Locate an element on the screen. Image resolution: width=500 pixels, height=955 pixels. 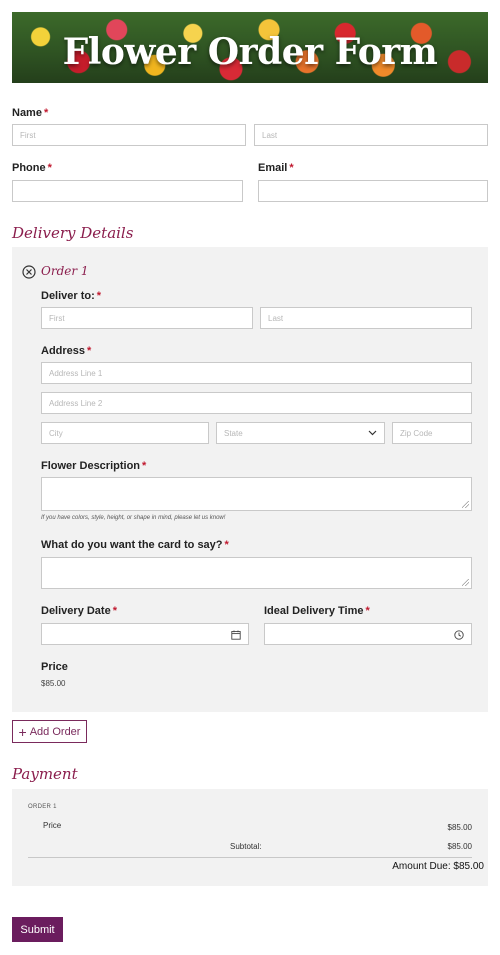
address-label: Address * is located at coordinates (66, 351).